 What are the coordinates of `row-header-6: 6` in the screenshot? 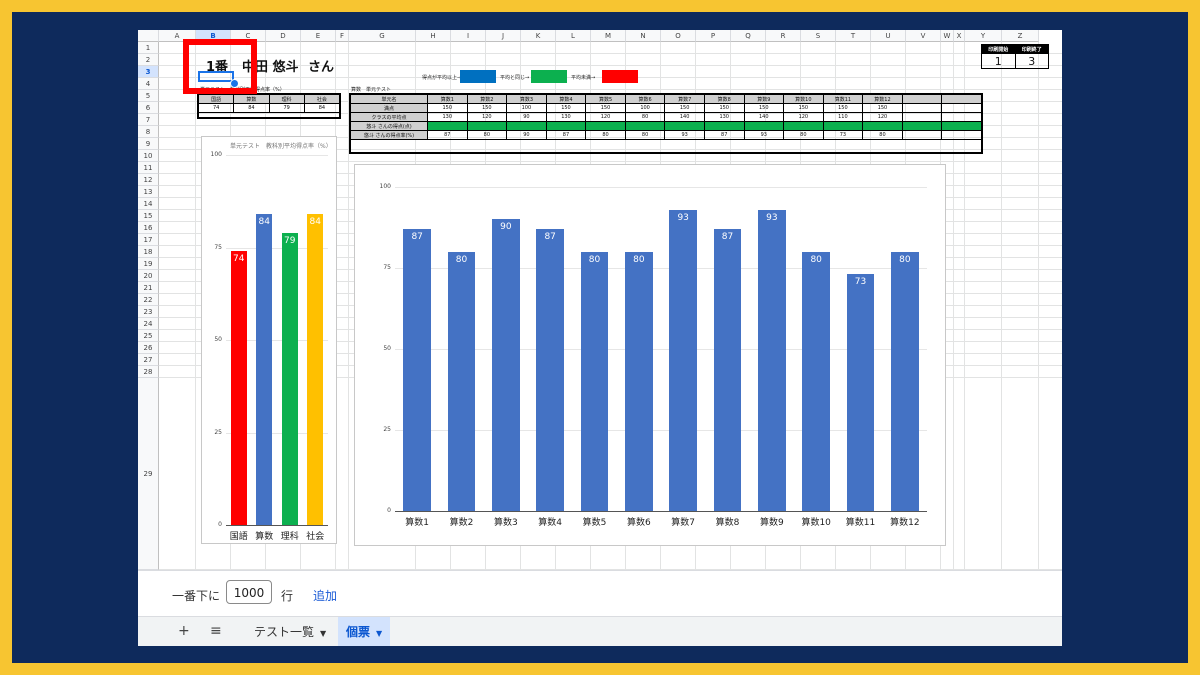 It's located at (148, 108).